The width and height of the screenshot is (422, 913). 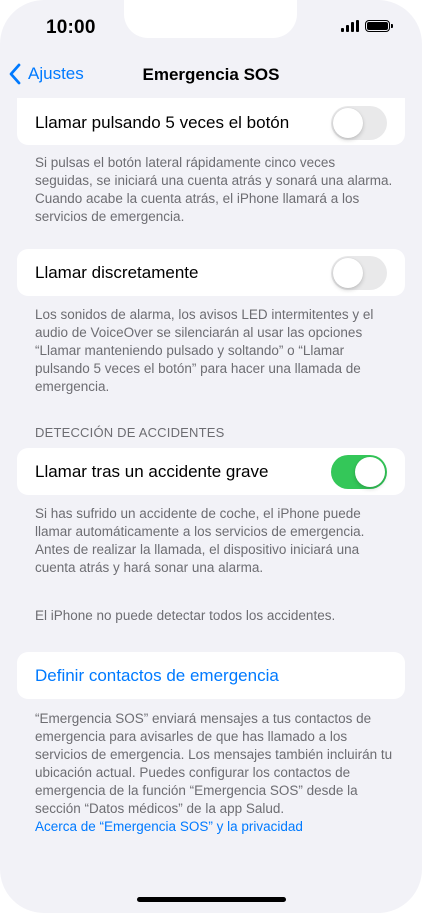 I want to click on five-press-toggle, so click(x=359, y=123).